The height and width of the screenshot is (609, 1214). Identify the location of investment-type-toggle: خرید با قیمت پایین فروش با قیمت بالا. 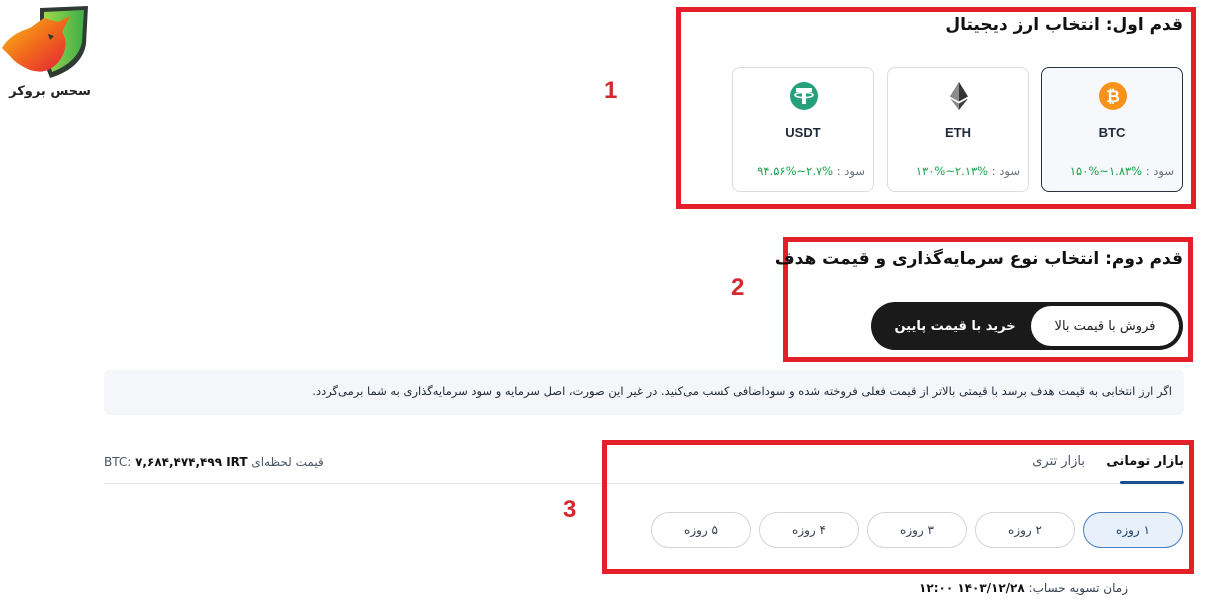
(1027, 326).